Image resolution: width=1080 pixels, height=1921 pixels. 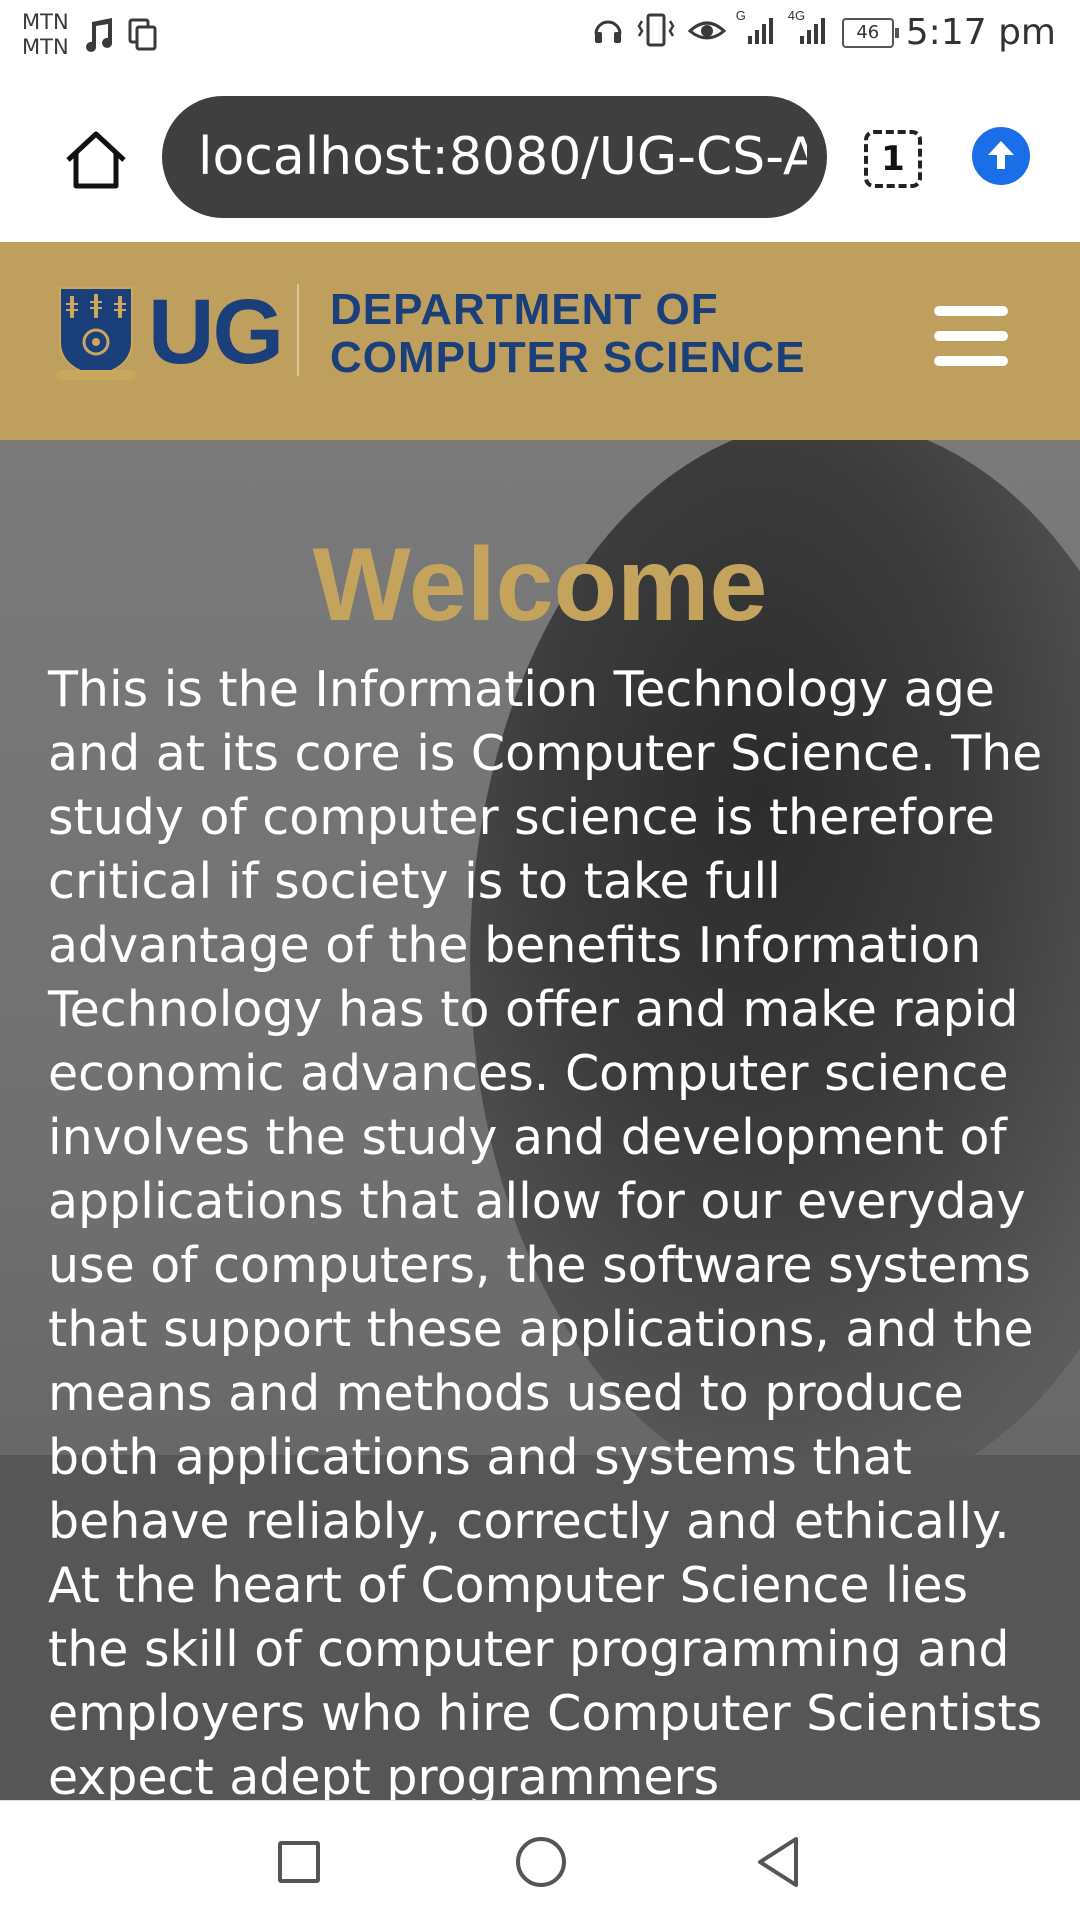 I want to click on hamburger-menu-icon, so click(x=971, y=336).